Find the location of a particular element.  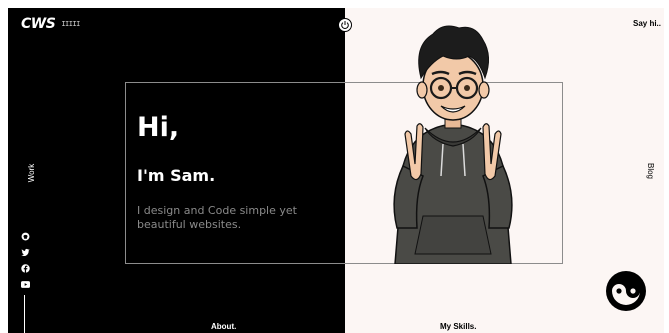

logo-signature: IIIII is located at coordinates (70, 24).